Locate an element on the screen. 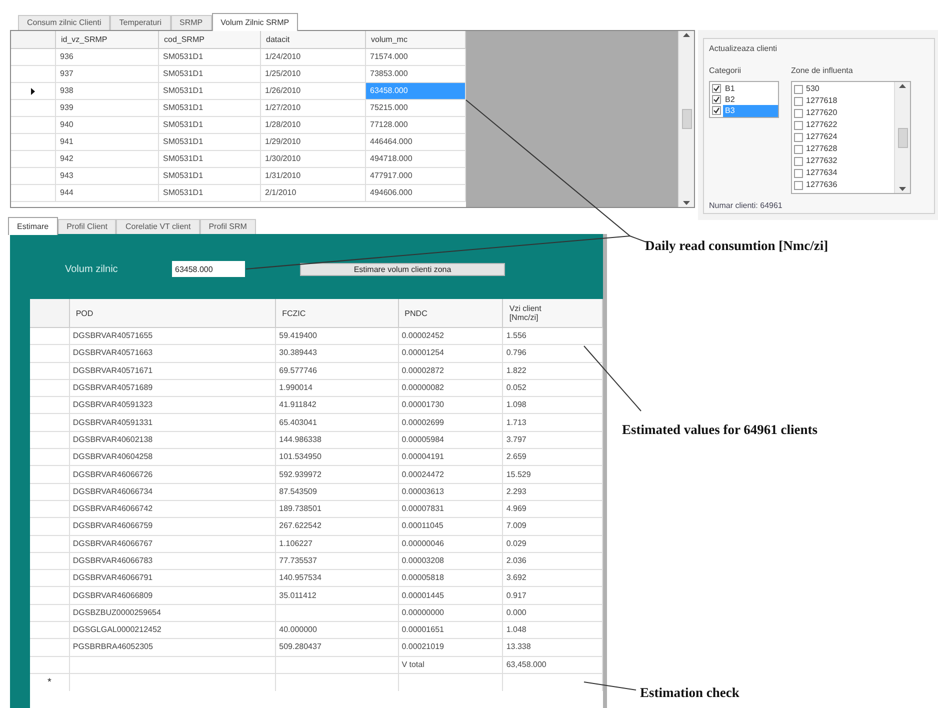  column-header: Vzi client [Nmc/zi] is located at coordinates (553, 313).